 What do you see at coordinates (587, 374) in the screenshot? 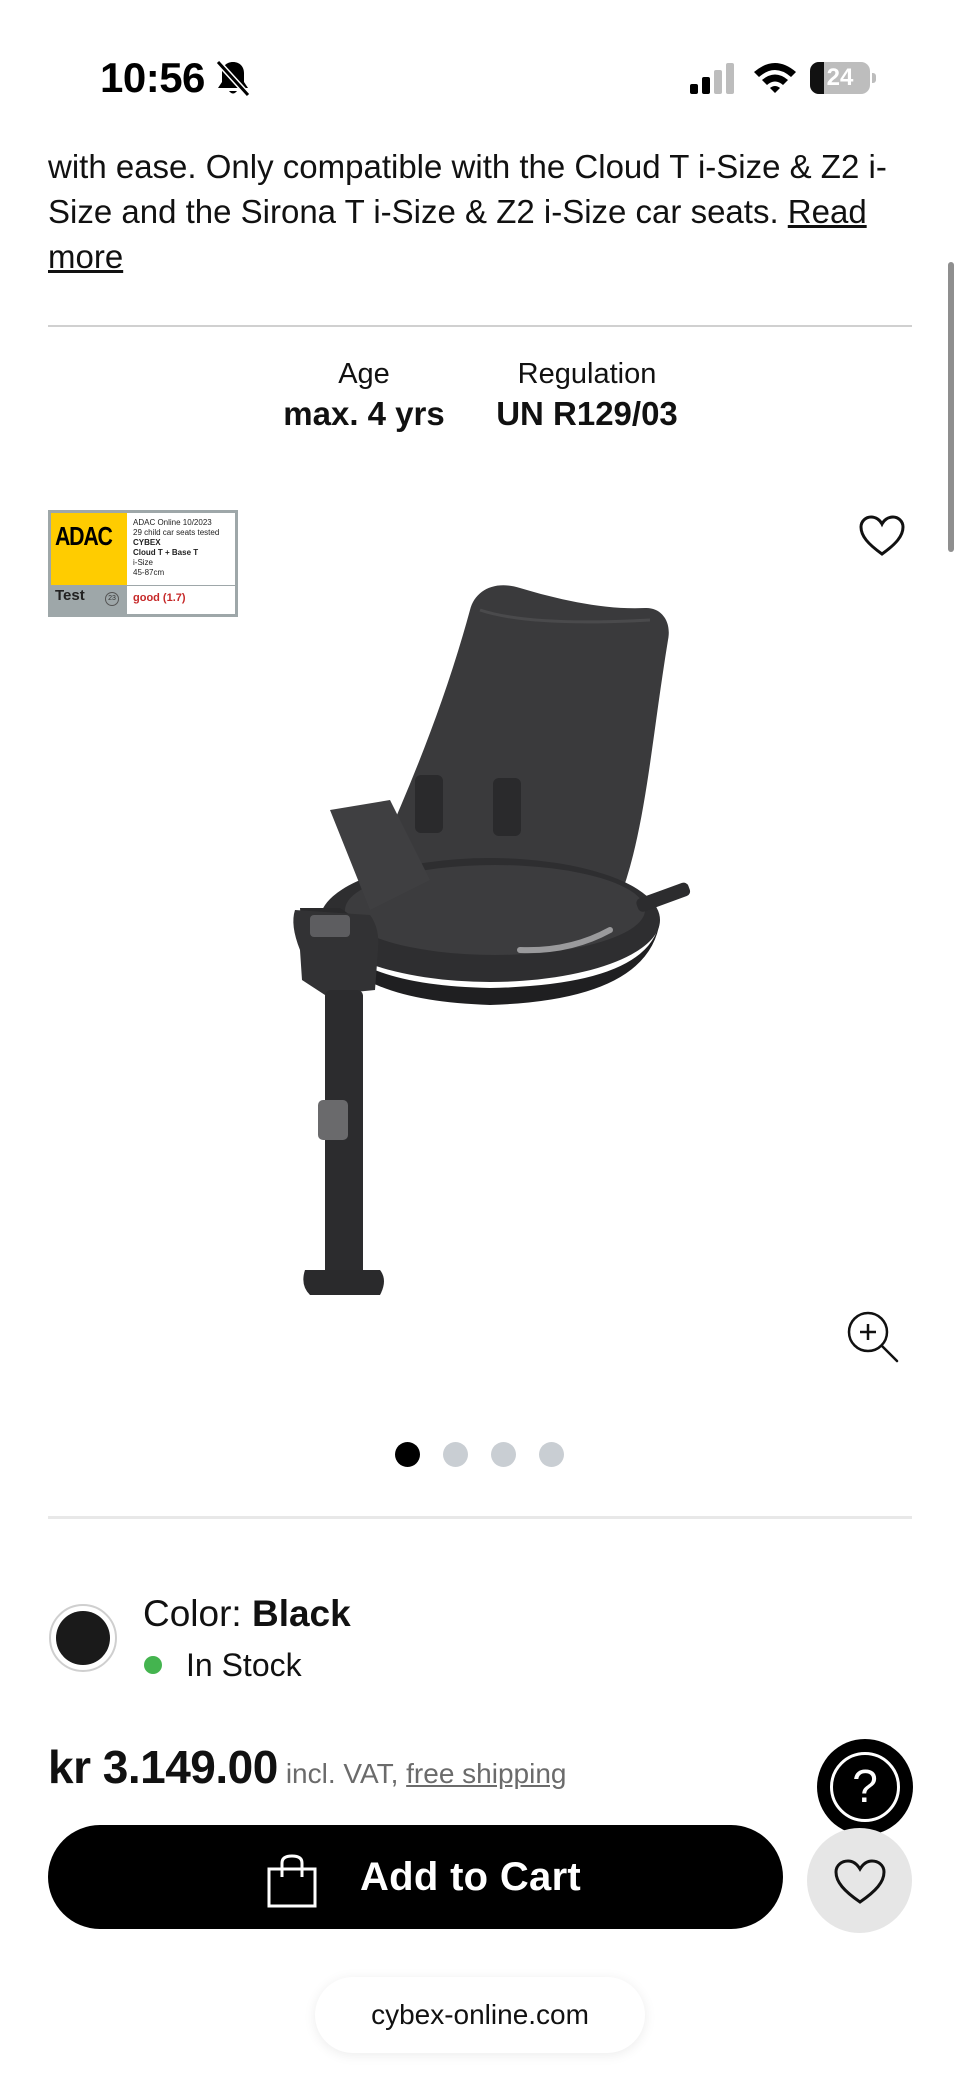
I see `spec-label: Regulation` at bounding box center [587, 374].